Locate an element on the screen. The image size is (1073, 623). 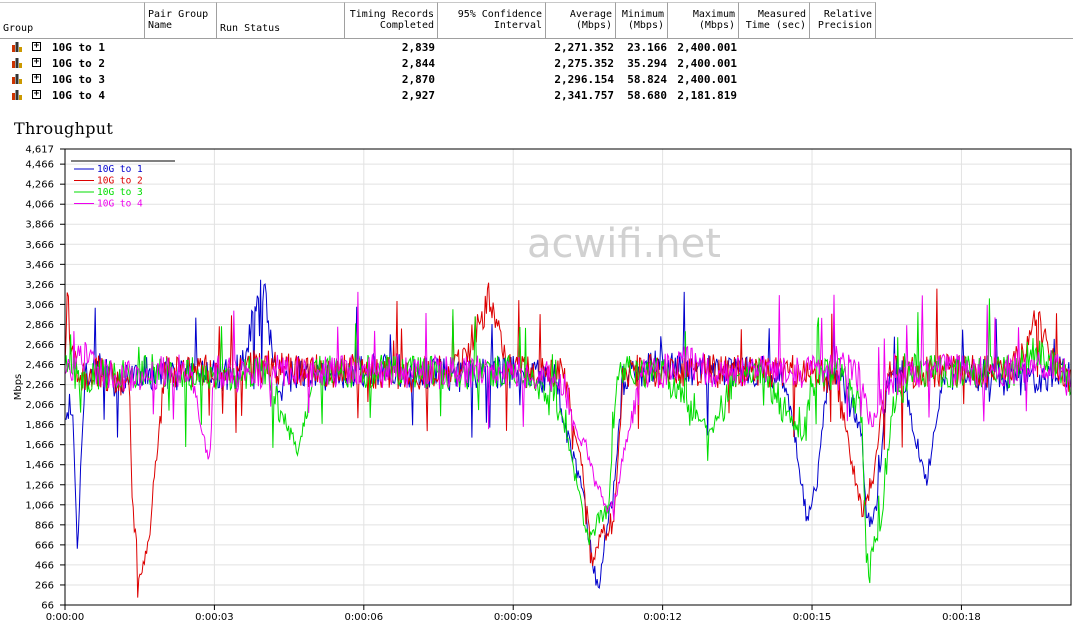
average-mbps: 2,296.154 is located at coordinates (584, 79).